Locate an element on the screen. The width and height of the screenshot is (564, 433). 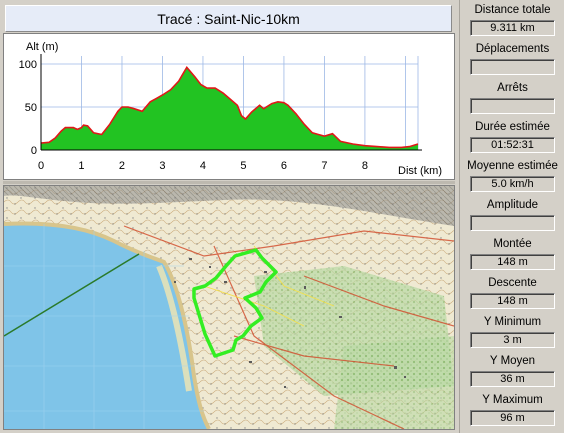
stat-item: Amplitude is located at coordinates (512, 214).